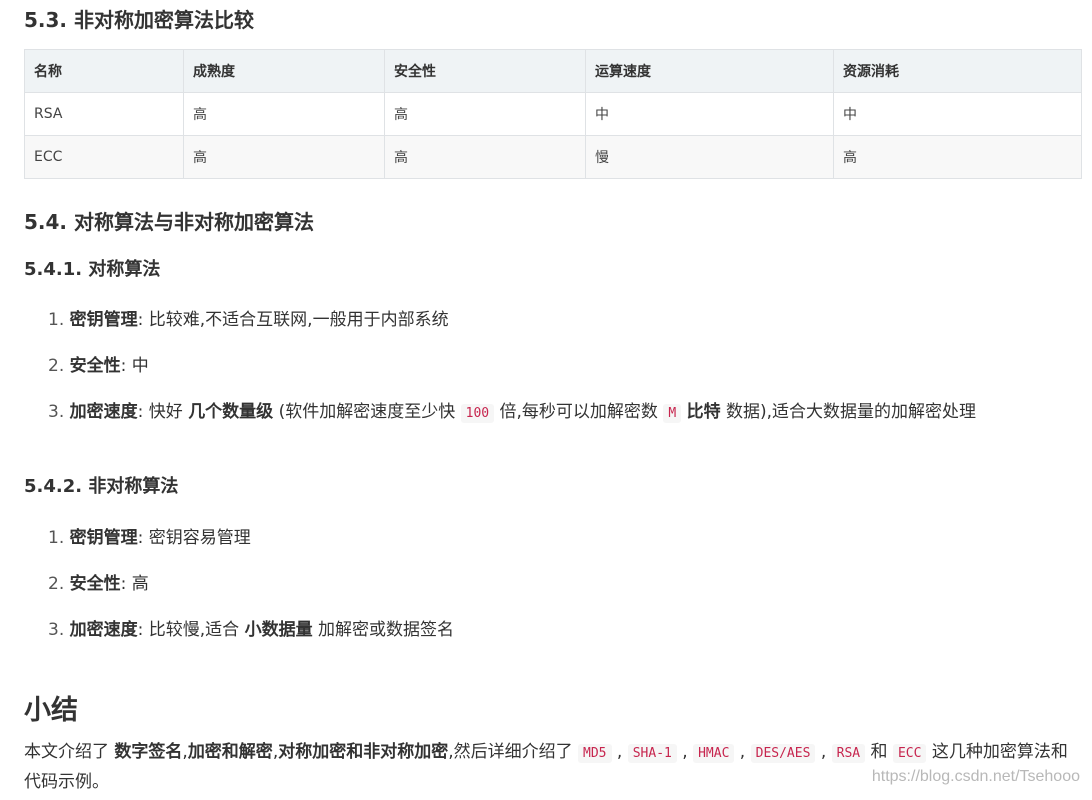  I want to click on watermark: https://blog.csdn.net/Tsehooo, so click(975, 776).